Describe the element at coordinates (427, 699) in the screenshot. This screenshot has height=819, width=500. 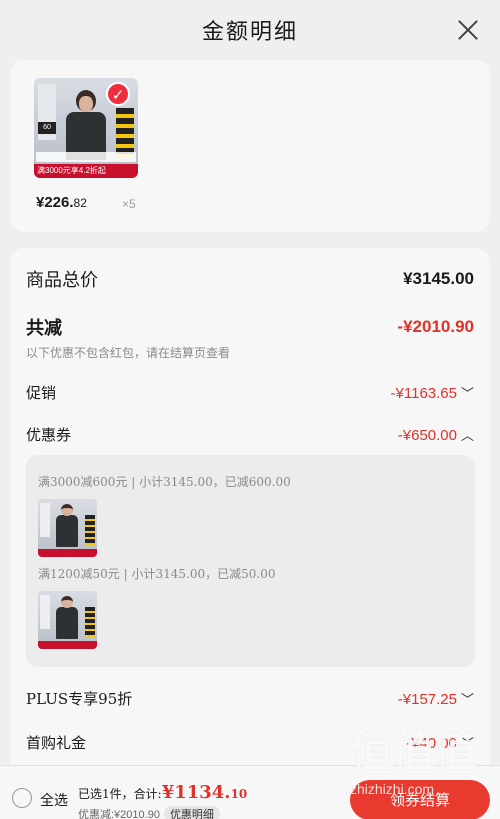
I see `plus-discount-value: -¥157.25` at that location.